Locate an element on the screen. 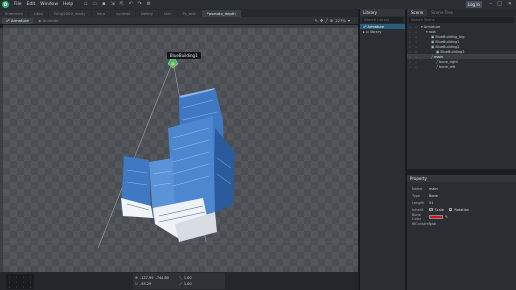 The height and width of the screenshot is (290, 516). property-name-row: Name main is located at coordinates (461, 188).